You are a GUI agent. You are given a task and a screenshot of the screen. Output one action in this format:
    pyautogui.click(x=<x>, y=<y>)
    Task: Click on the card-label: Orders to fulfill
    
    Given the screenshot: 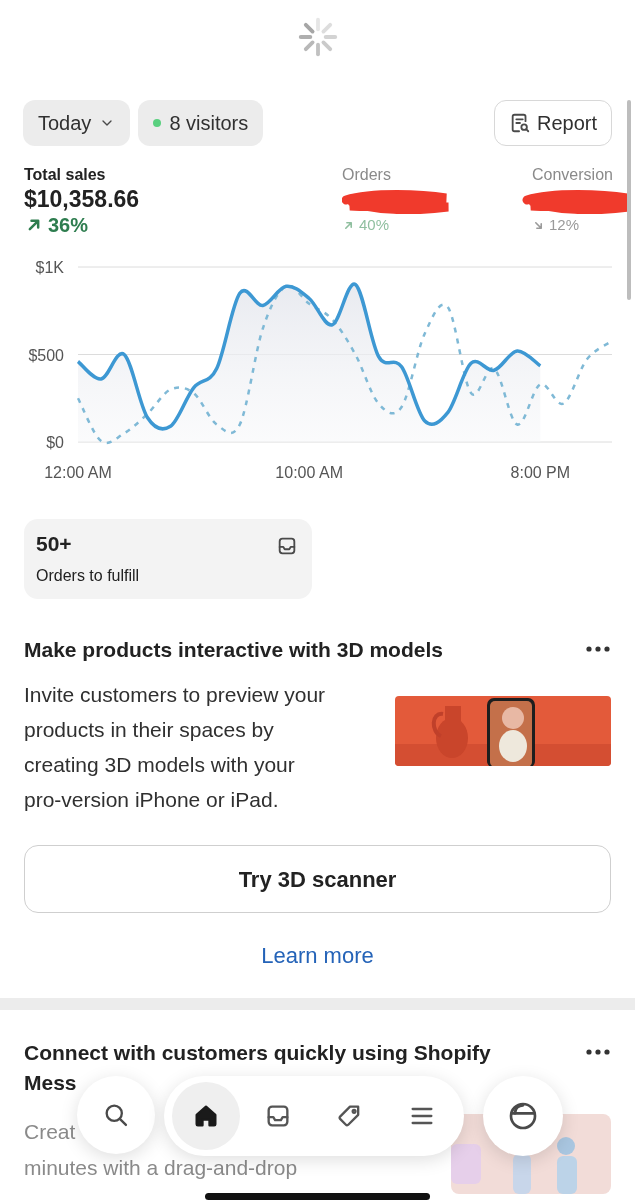 What is the action you would take?
    pyautogui.click(x=88, y=576)
    